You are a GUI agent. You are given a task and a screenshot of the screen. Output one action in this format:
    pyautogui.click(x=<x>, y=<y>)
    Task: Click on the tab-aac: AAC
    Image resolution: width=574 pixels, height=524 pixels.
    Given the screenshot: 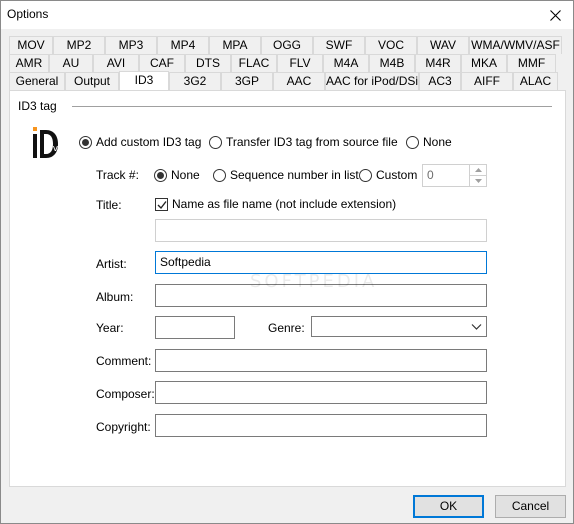 What is the action you would take?
    pyautogui.click(x=299, y=81)
    